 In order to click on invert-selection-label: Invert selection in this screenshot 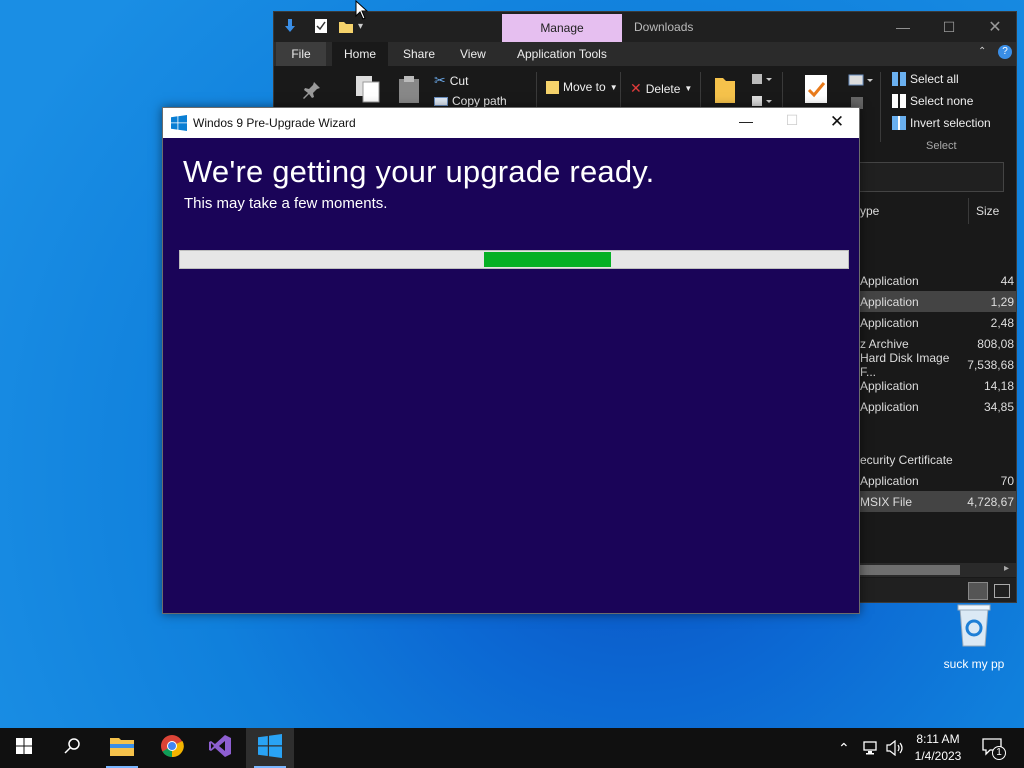, I will do `click(950, 123)`.